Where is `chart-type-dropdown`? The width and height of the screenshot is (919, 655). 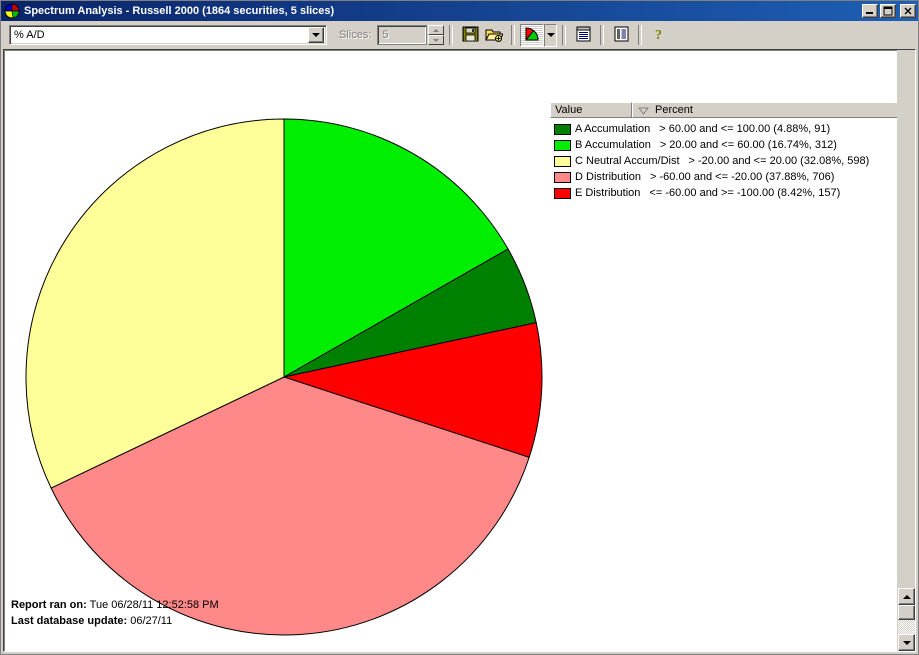 chart-type-dropdown is located at coordinates (551, 35).